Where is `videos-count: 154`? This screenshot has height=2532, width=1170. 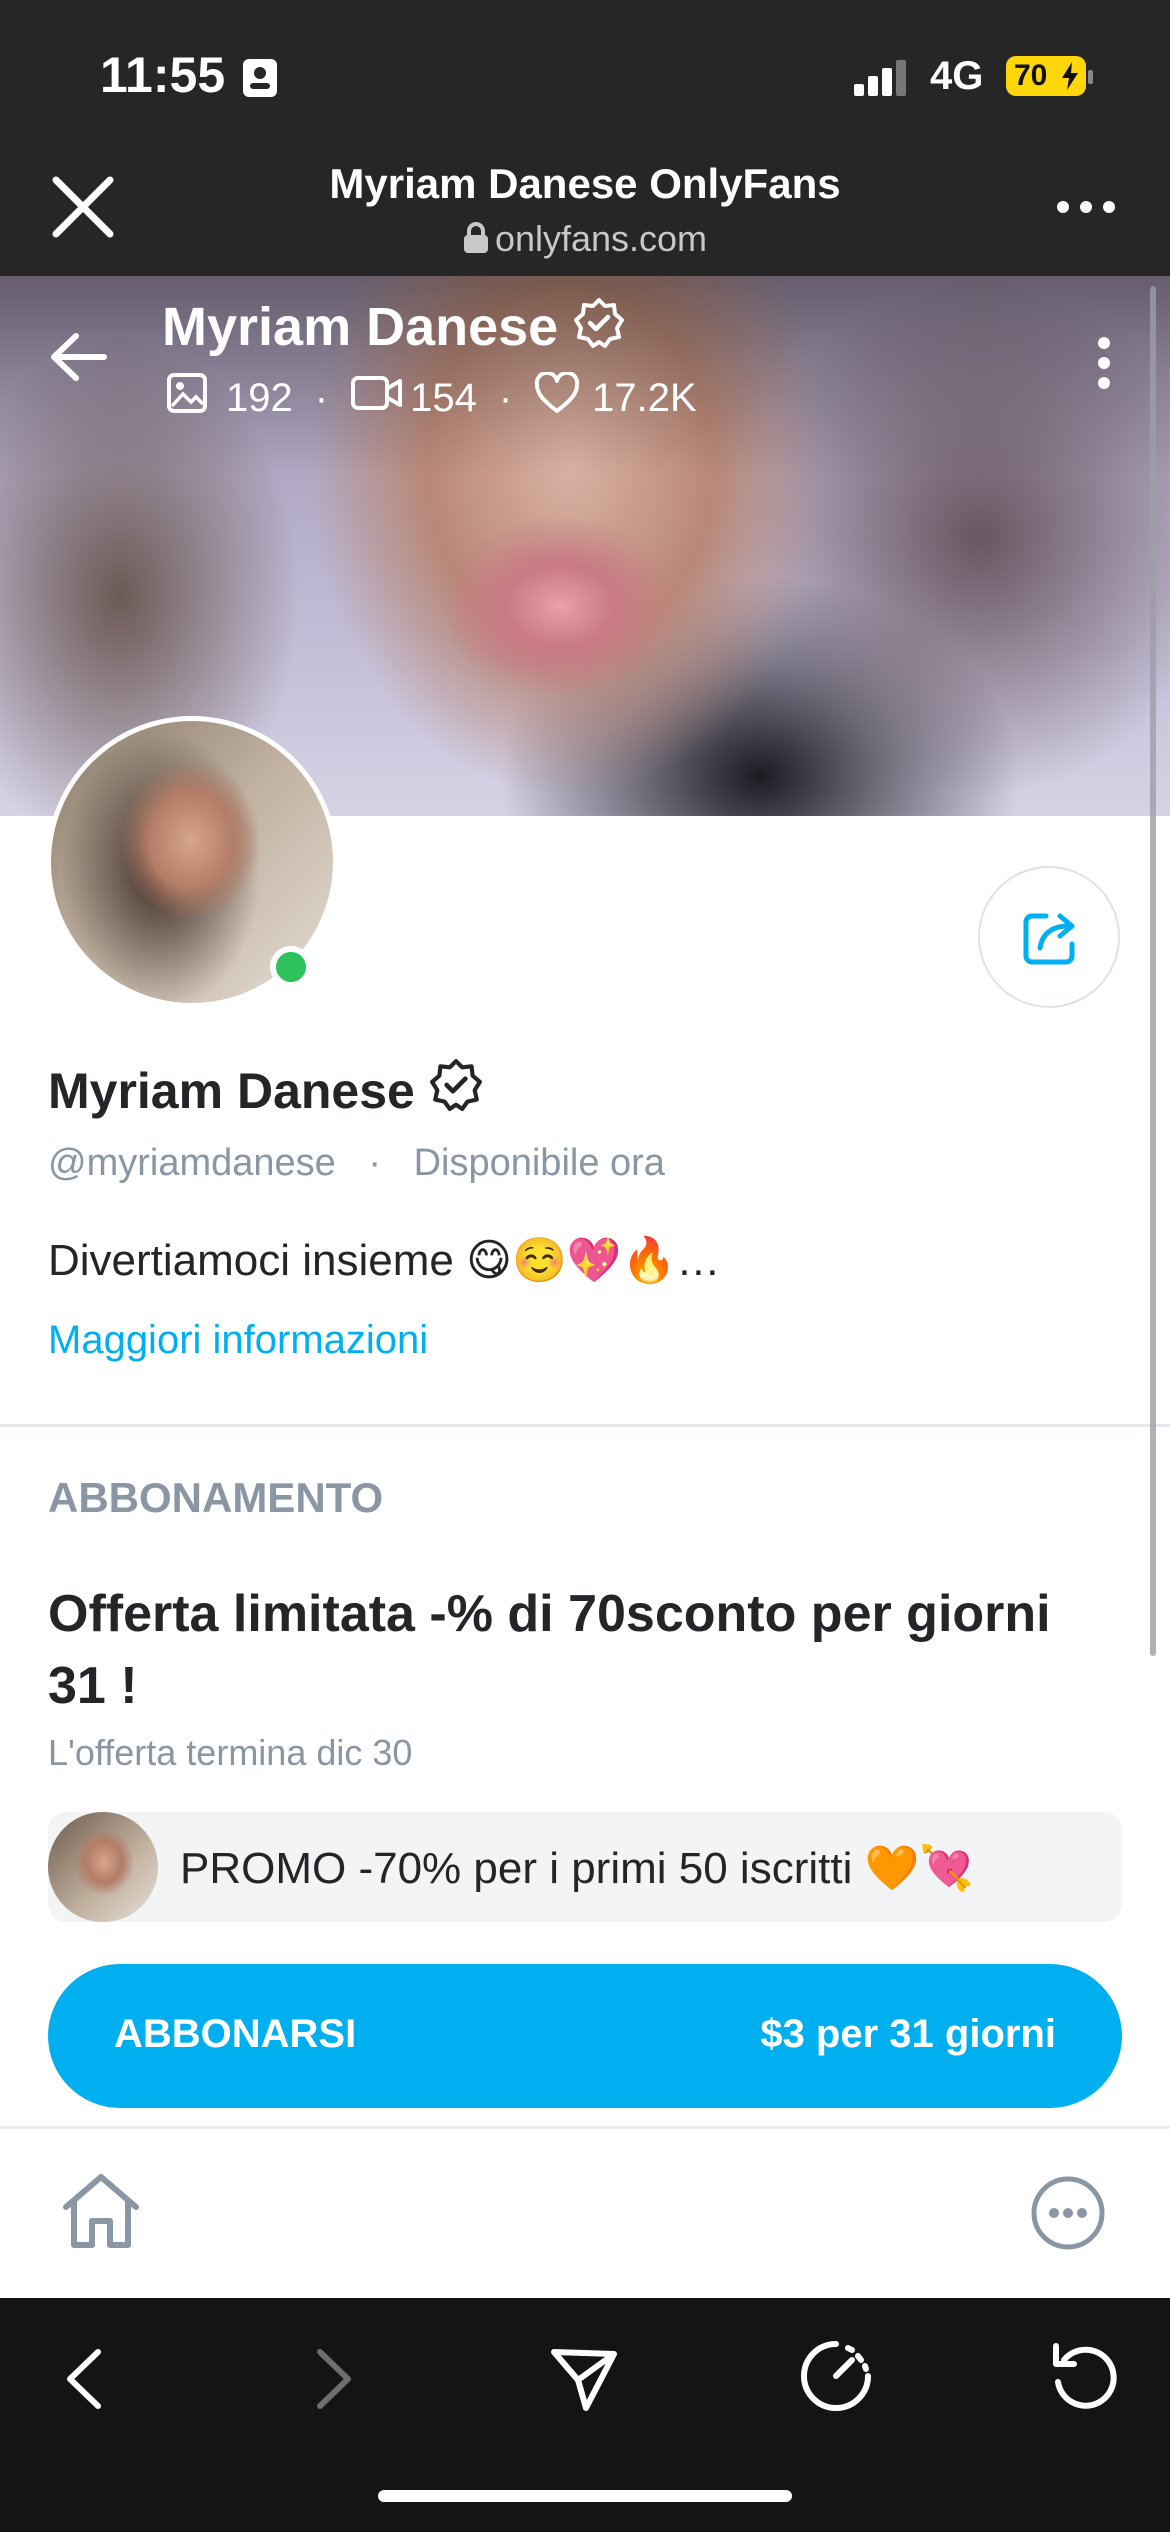 videos-count: 154 is located at coordinates (443, 397).